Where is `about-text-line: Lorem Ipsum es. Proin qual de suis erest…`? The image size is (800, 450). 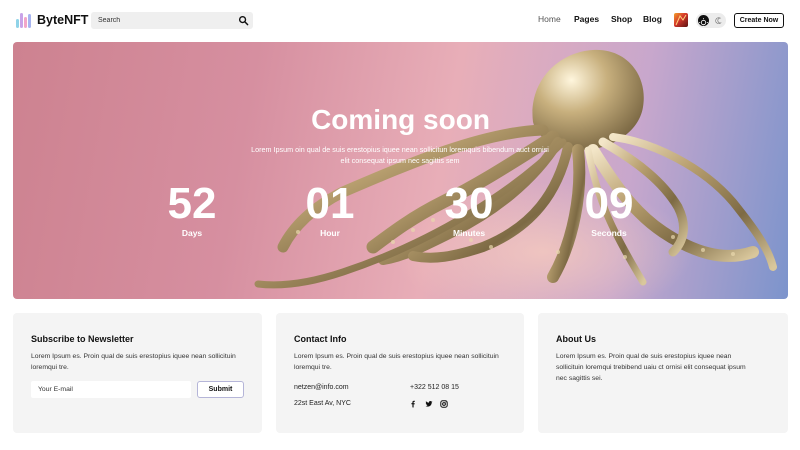 about-text-line: Lorem Ipsum es. Proin qual de suis erest… is located at coordinates (644, 356).